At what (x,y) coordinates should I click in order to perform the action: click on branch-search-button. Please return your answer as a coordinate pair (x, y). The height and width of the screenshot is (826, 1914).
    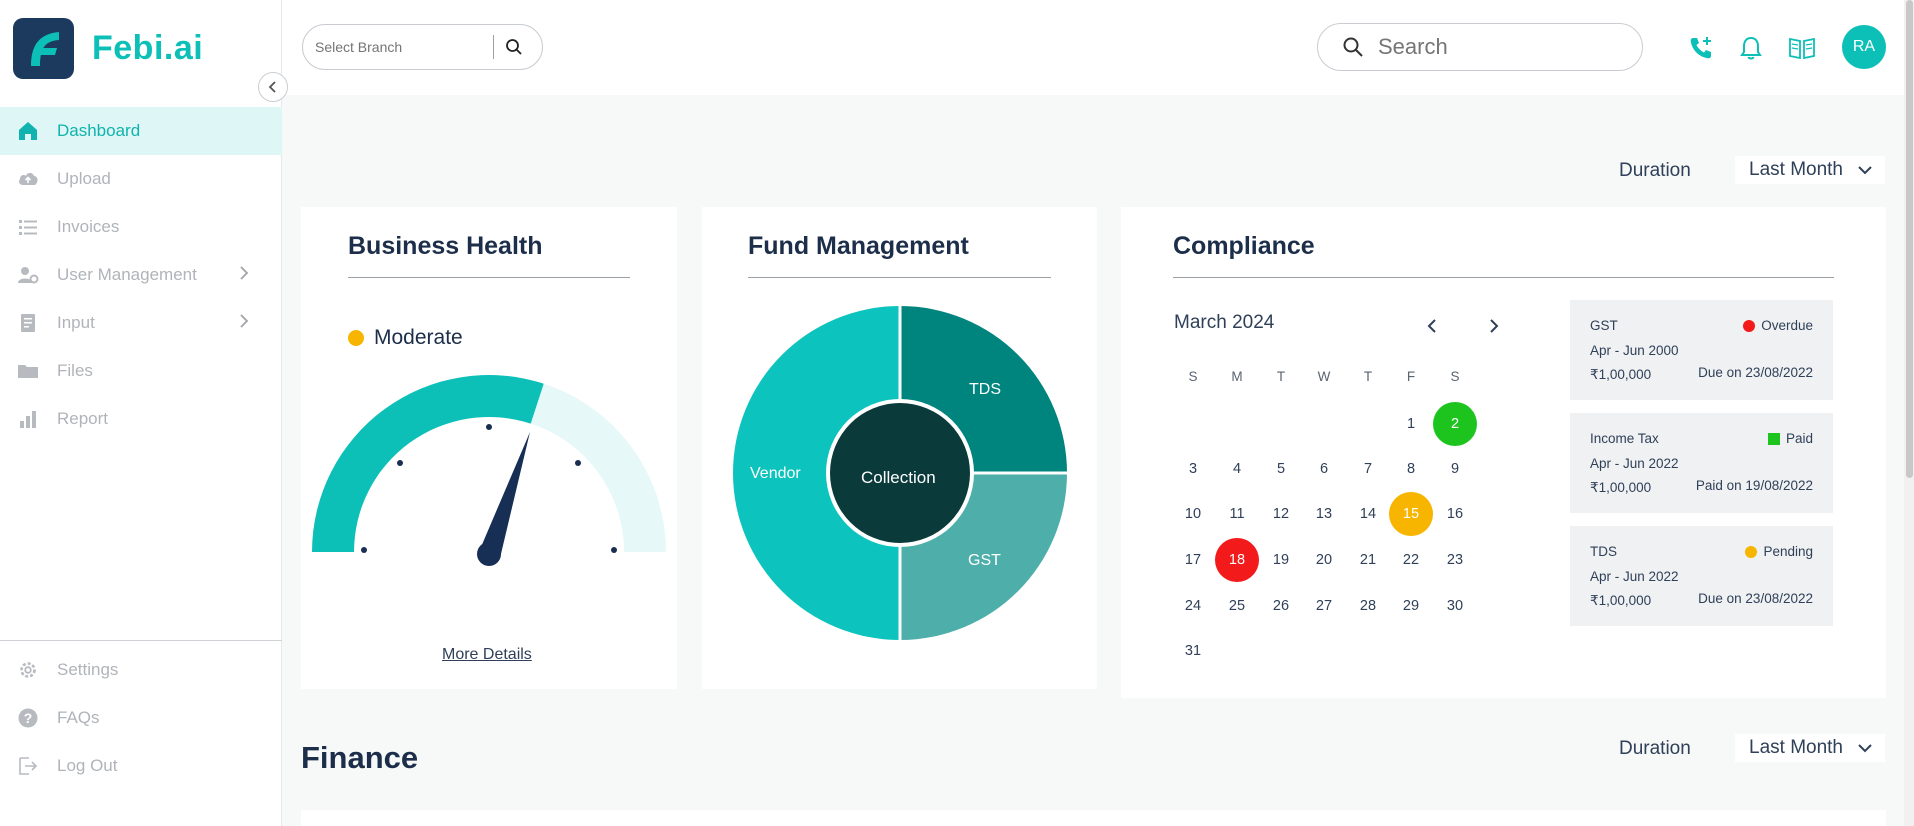
    Looking at the image, I should click on (514, 47).